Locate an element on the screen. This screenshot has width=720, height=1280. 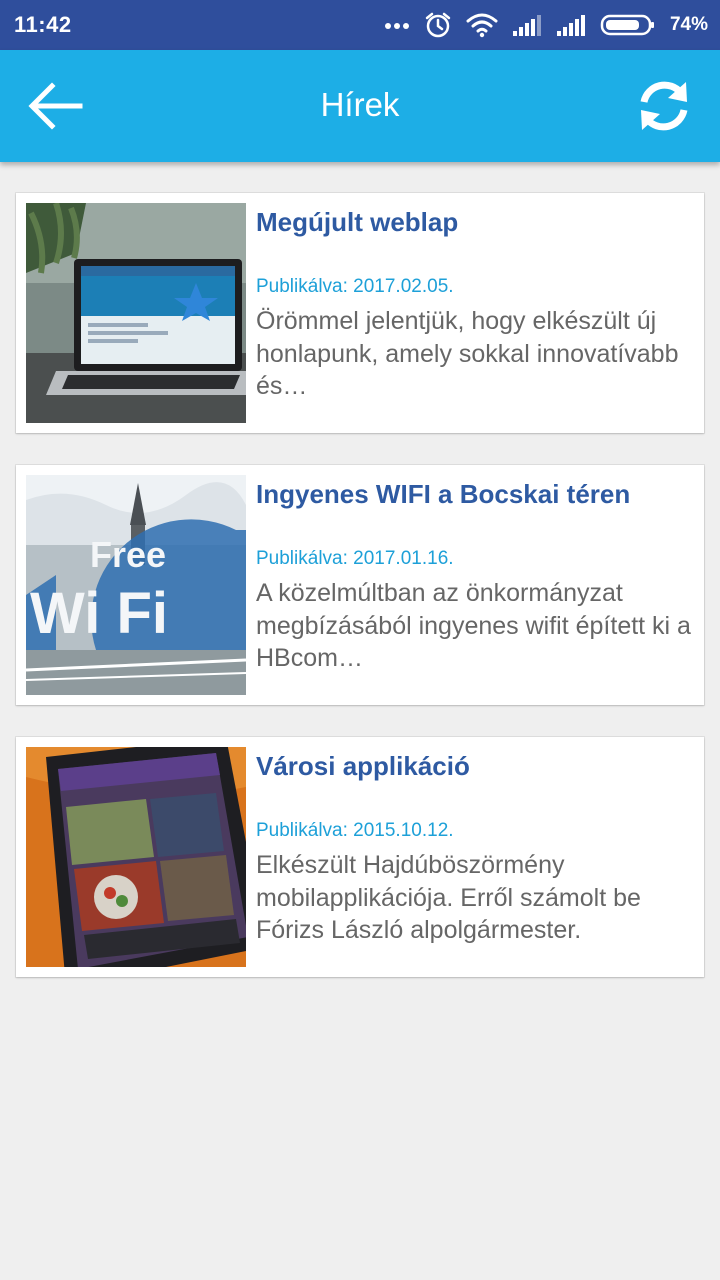
status-icons: 74% is located at coordinates (546, 25).